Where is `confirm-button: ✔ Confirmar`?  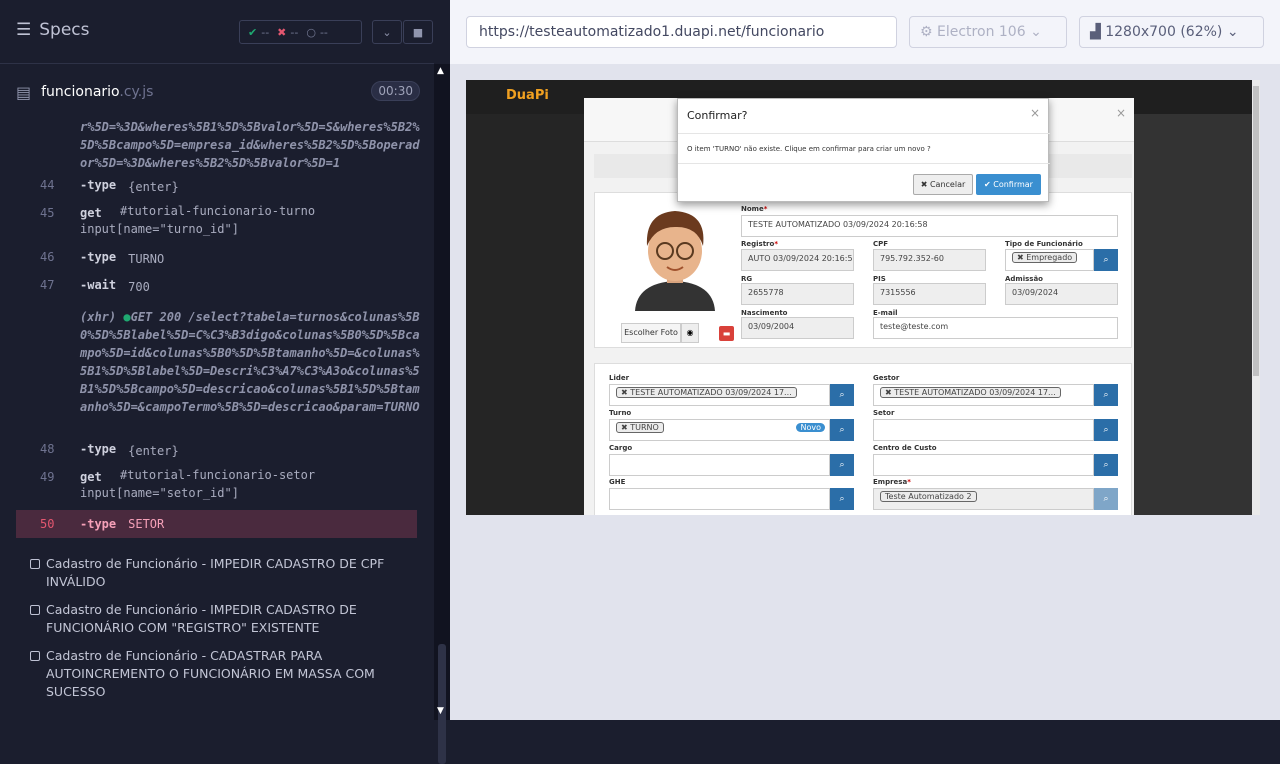
confirm-button: ✔ Confirmar is located at coordinates (1008, 184).